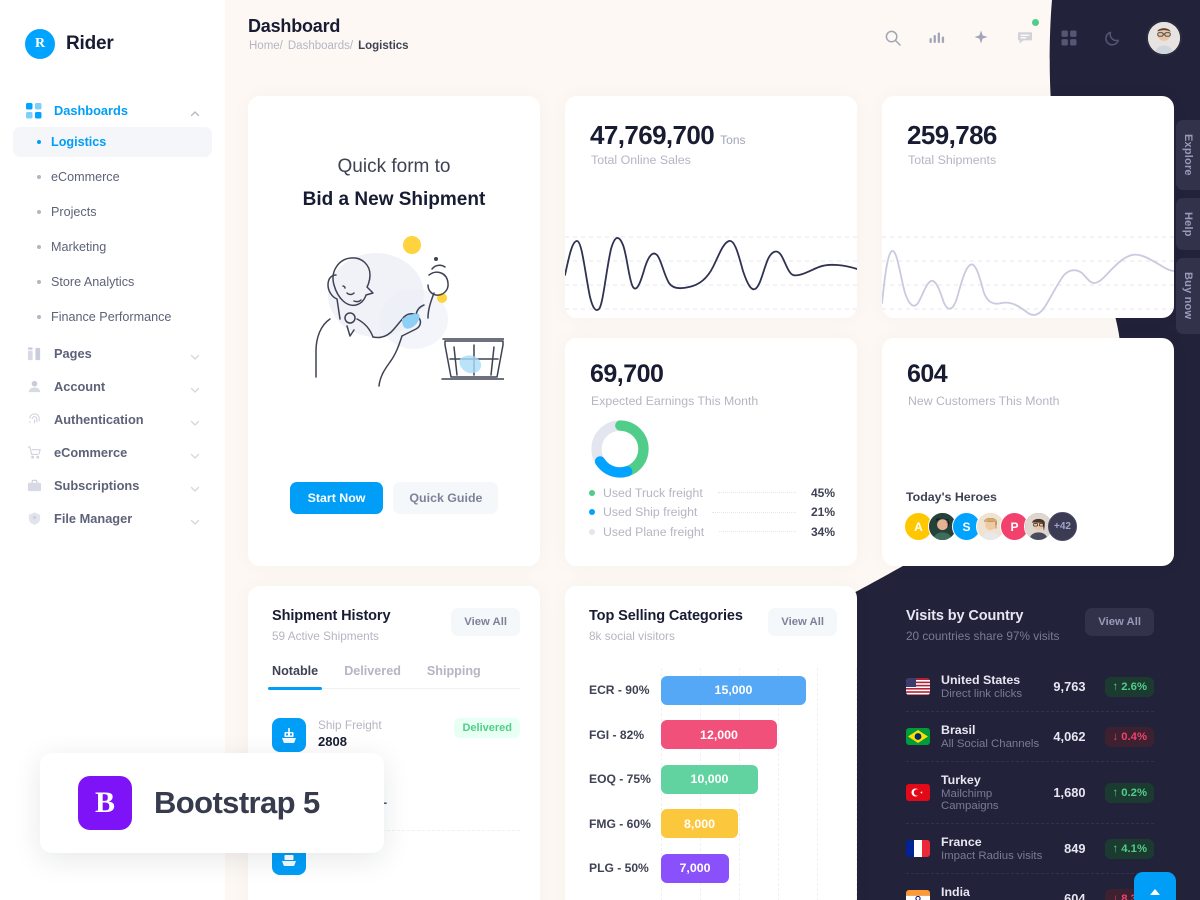  What do you see at coordinates (632, 636) in the screenshot?
I see `top-selling-subtitle: 8k social visitors` at bounding box center [632, 636].